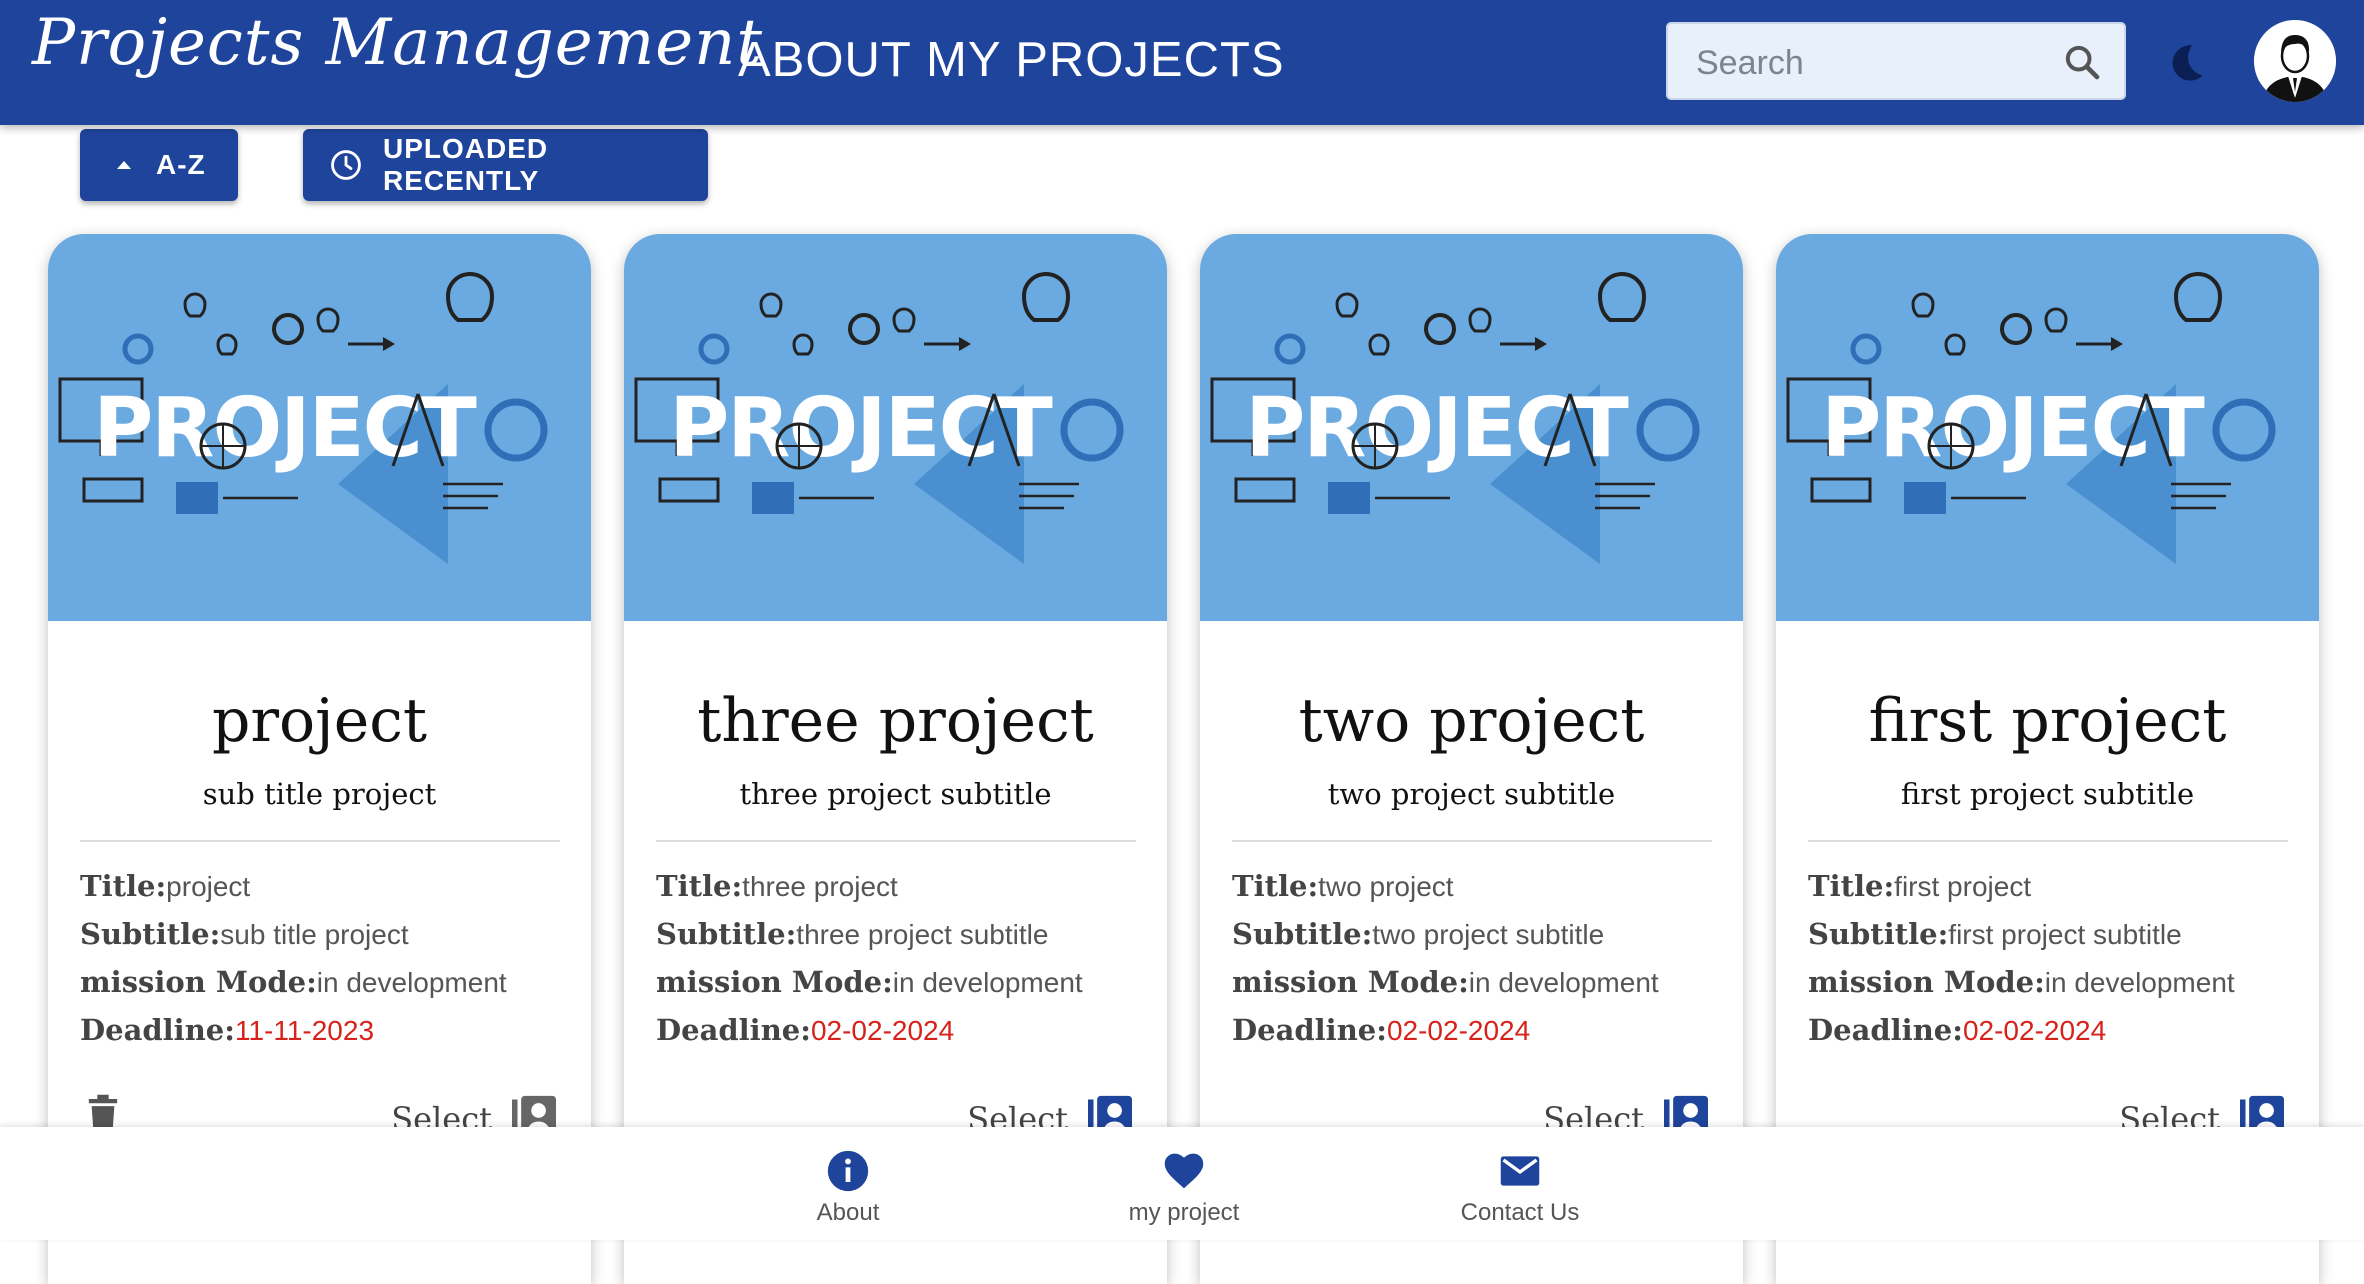 The width and height of the screenshot is (2364, 1284). I want to click on sort-recent-label: UPLOADED RECENTLY, so click(466, 164).